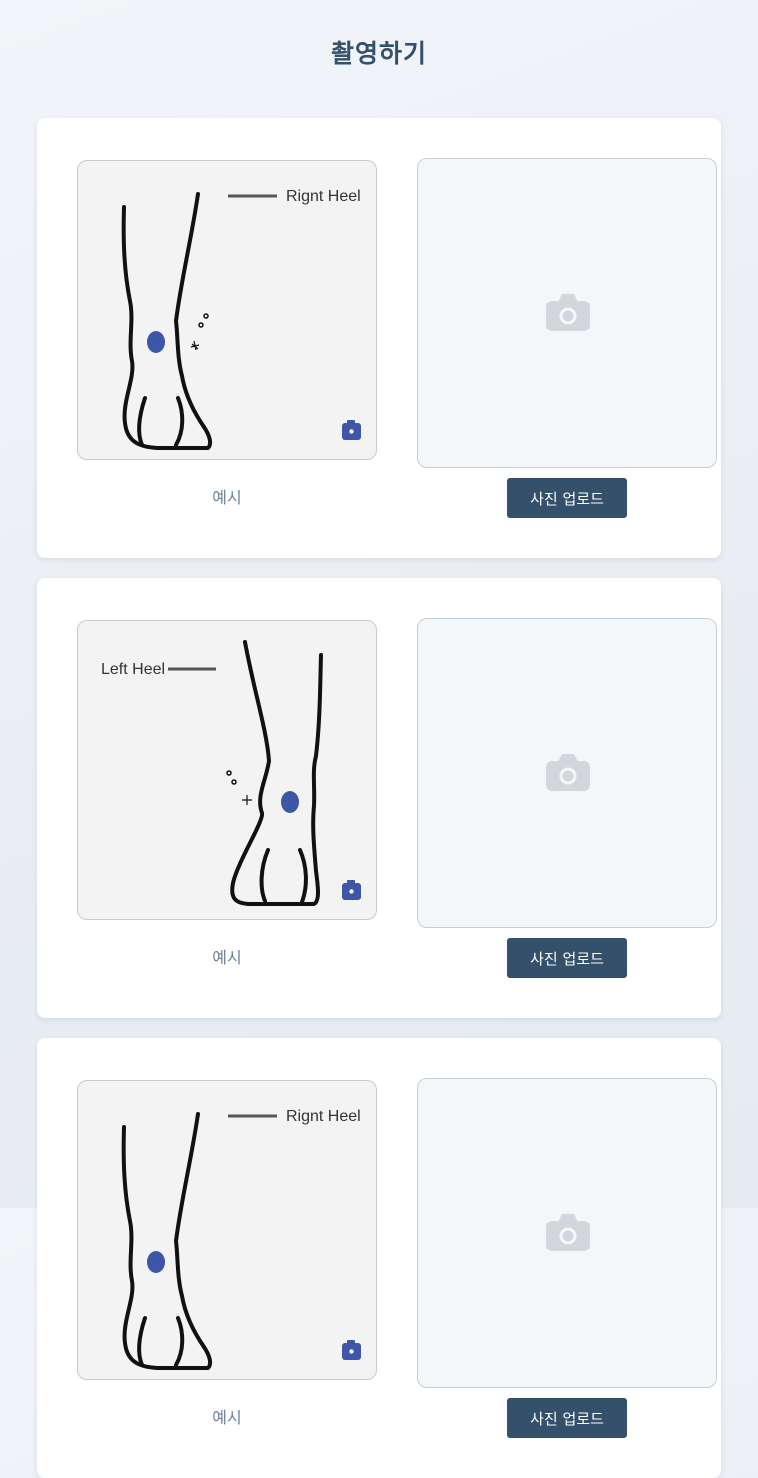 This screenshot has height=1478, width=758. I want to click on page-title: 촬영하기, so click(378, 53).